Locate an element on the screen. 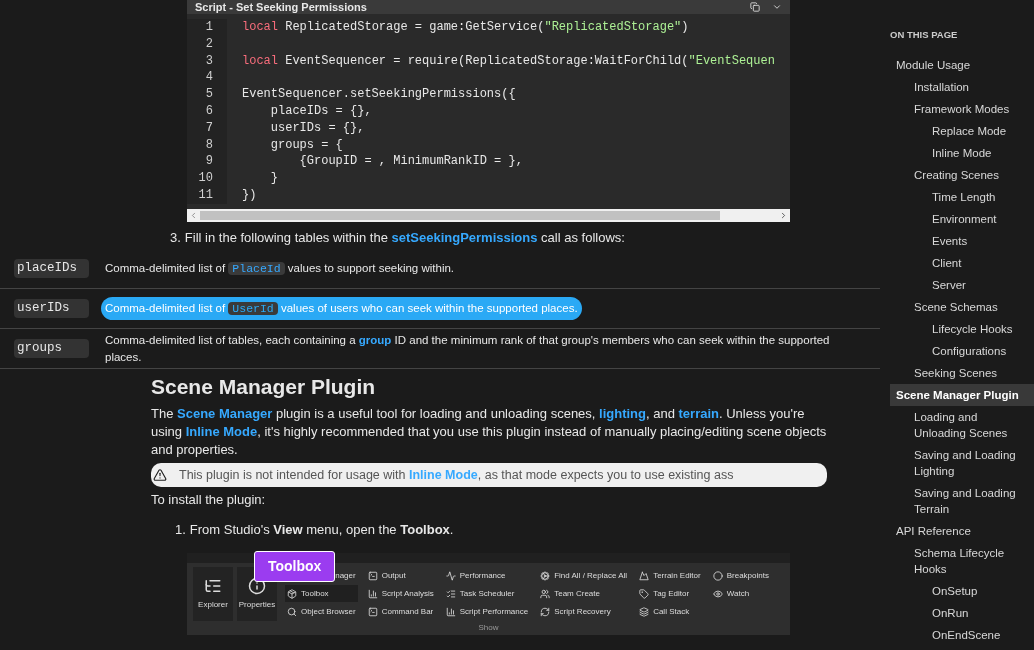 The height and width of the screenshot is (650, 1034). install-text: To install the plugin: is located at coordinates (209, 500).